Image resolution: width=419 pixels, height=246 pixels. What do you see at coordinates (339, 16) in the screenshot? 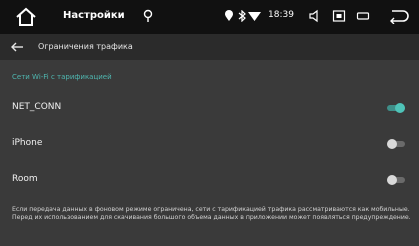
I see `screenshot-icon` at bounding box center [339, 16].